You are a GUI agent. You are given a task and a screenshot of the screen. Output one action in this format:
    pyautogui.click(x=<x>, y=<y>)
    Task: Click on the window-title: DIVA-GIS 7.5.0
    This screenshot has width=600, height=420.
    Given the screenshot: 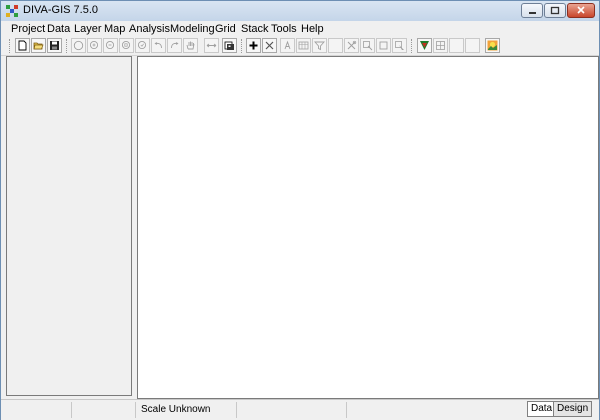 What is the action you would take?
    pyautogui.click(x=60, y=10)
    